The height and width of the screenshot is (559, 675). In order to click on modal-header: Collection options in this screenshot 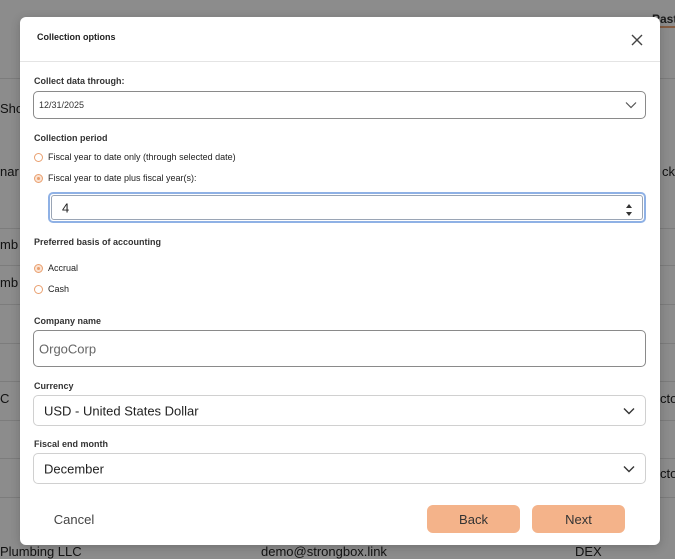, I will do `click(340, 39)`.